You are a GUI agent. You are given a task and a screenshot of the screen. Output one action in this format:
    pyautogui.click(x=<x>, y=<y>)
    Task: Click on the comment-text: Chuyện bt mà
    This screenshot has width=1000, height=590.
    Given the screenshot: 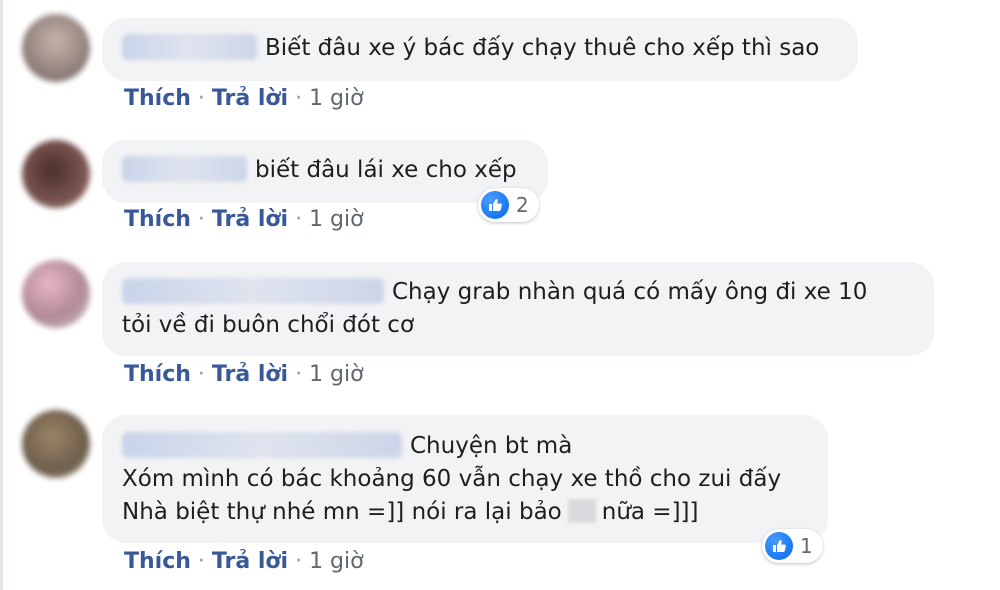 What is the action you would take?
    pyautogui.click(x=491, y=446)
    